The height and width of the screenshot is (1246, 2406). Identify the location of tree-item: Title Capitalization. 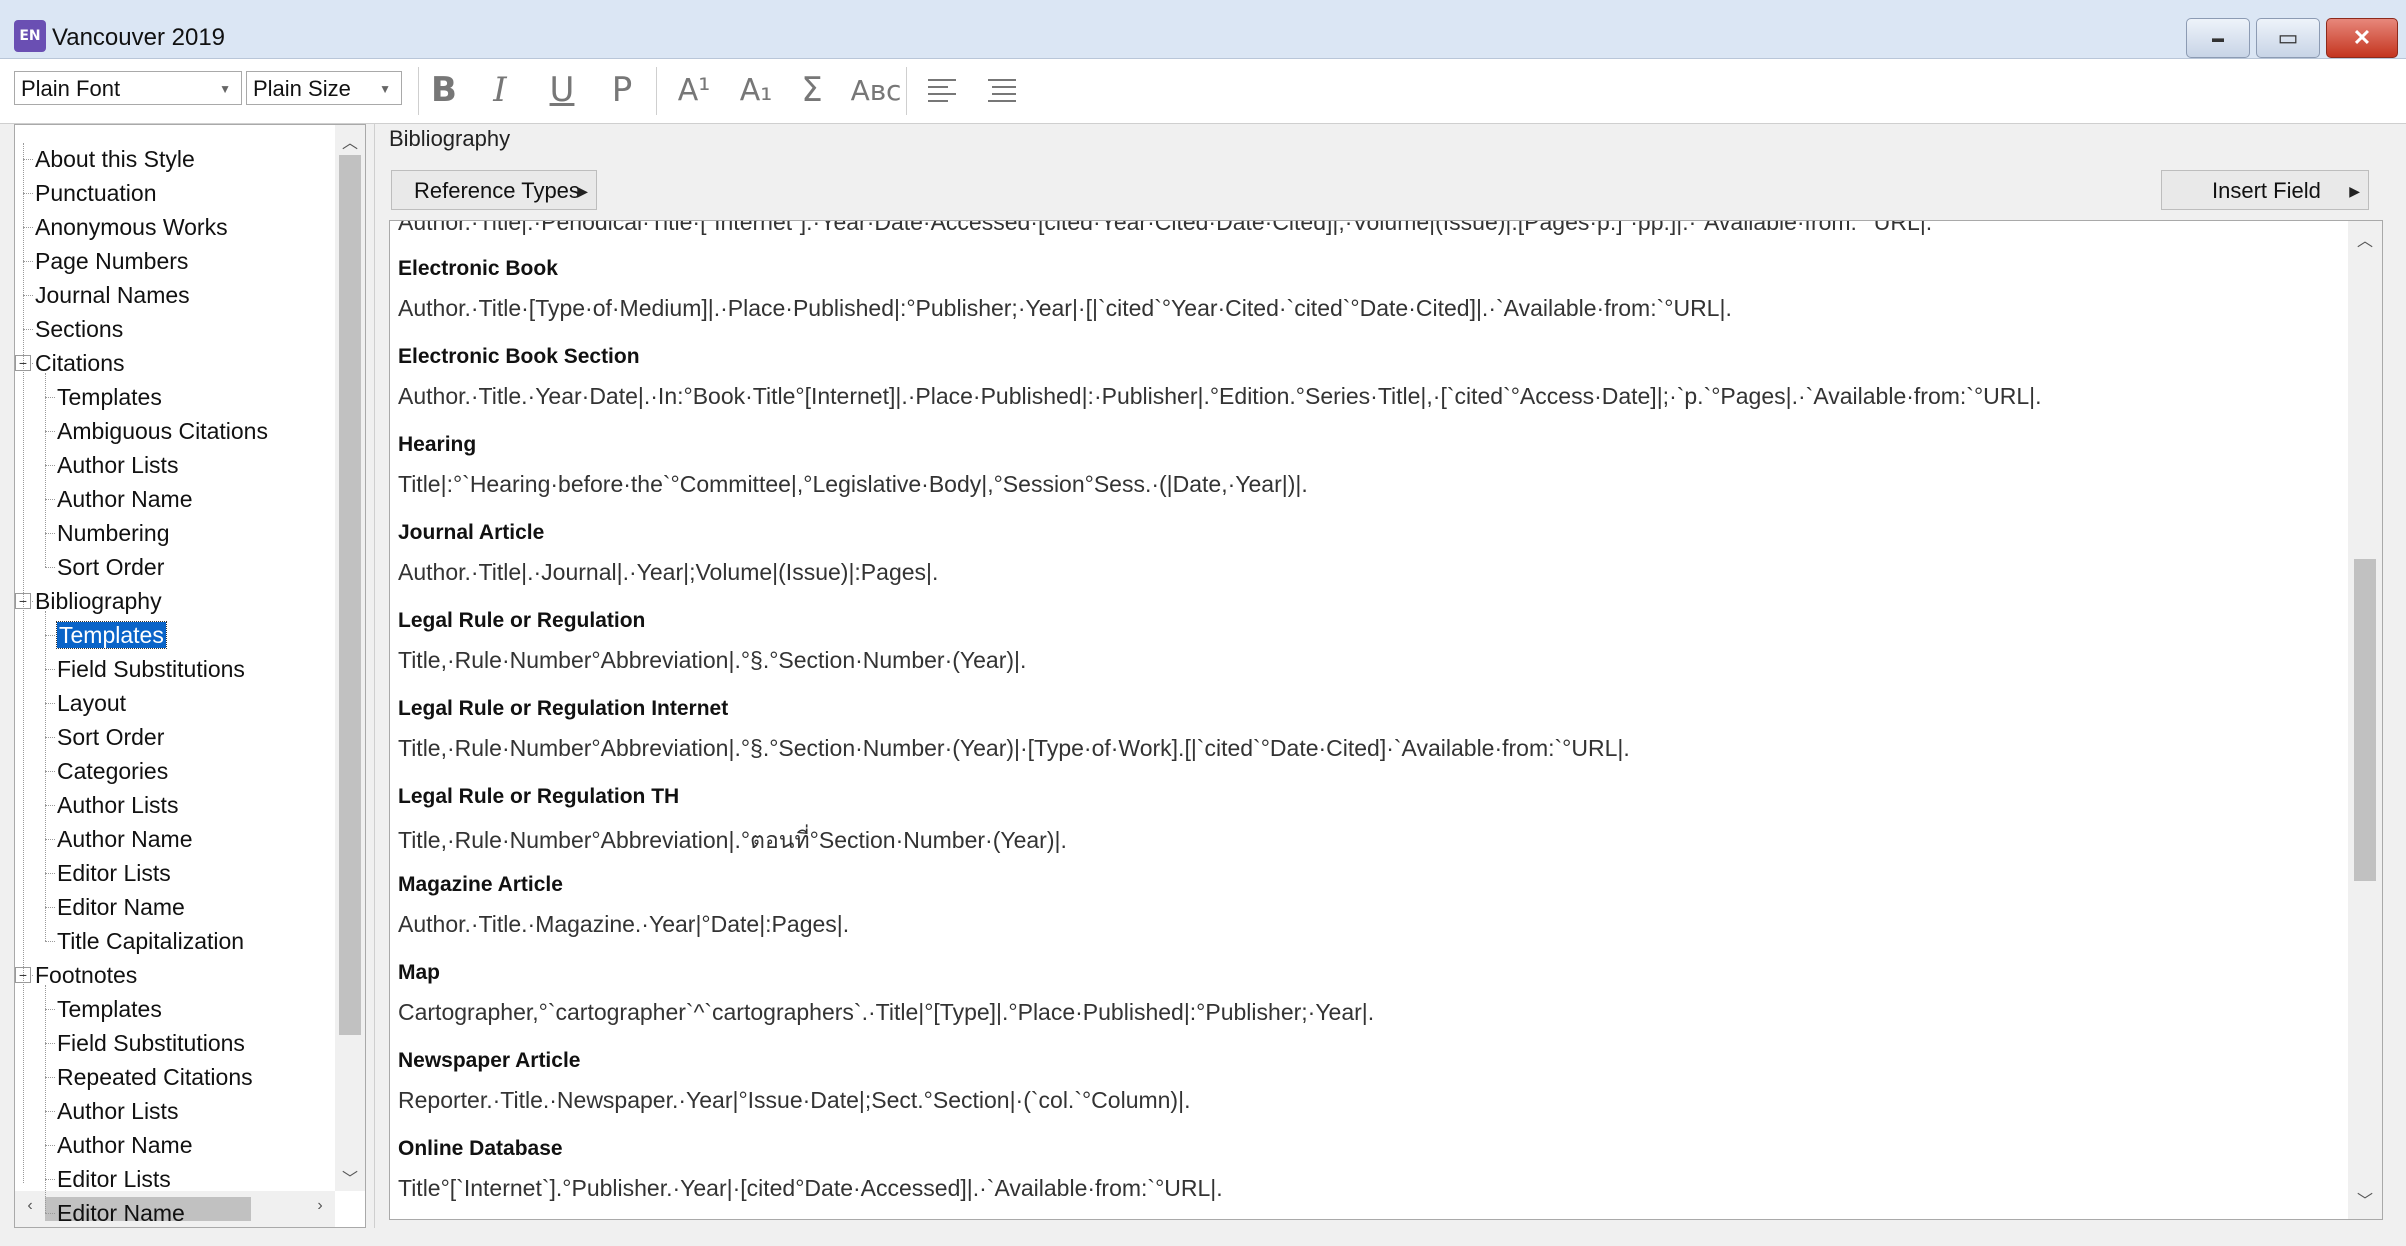
(150, 941).